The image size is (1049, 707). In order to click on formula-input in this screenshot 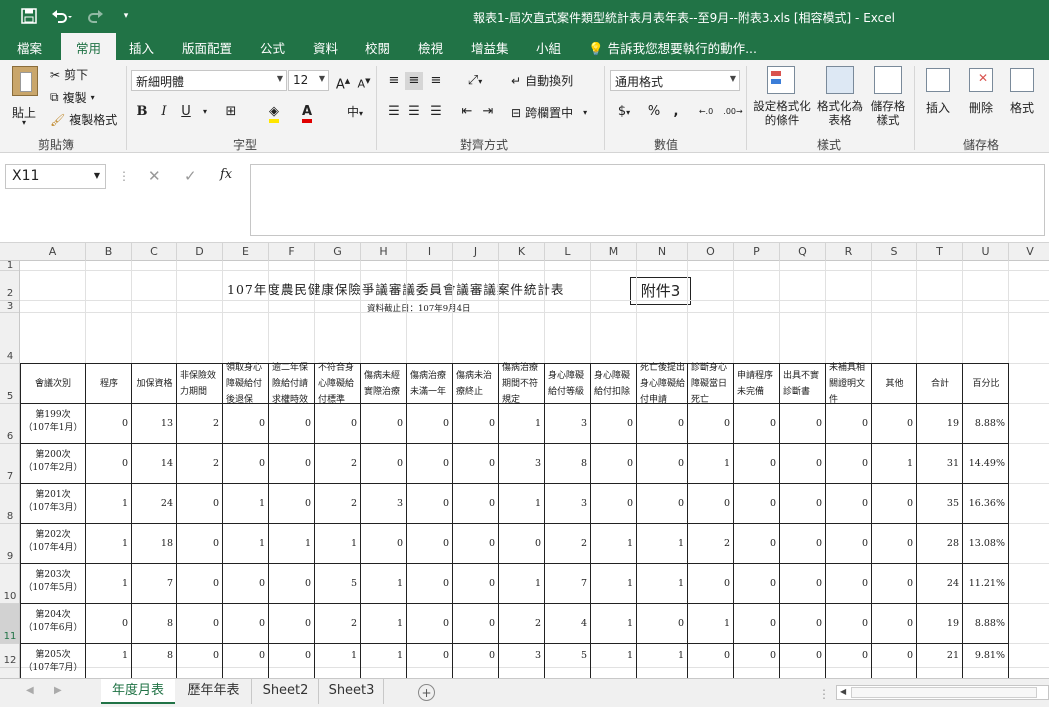, I will do `click(647, 200)`.